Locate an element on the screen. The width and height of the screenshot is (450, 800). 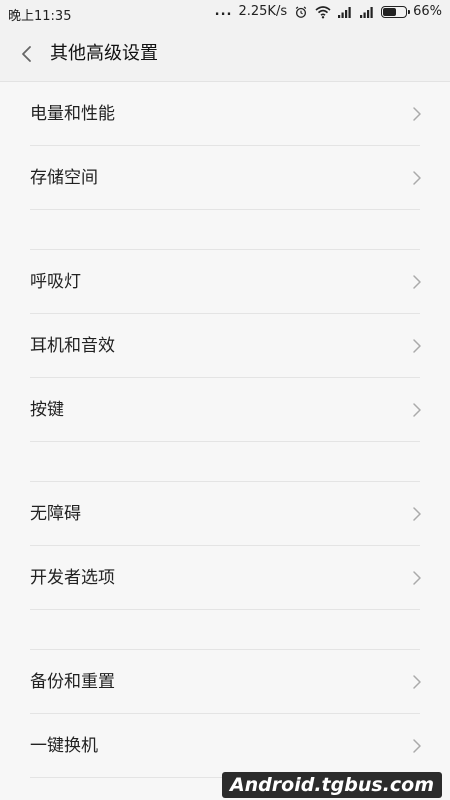
setting-label: 存储空间 is located at coordinates (64, 178).